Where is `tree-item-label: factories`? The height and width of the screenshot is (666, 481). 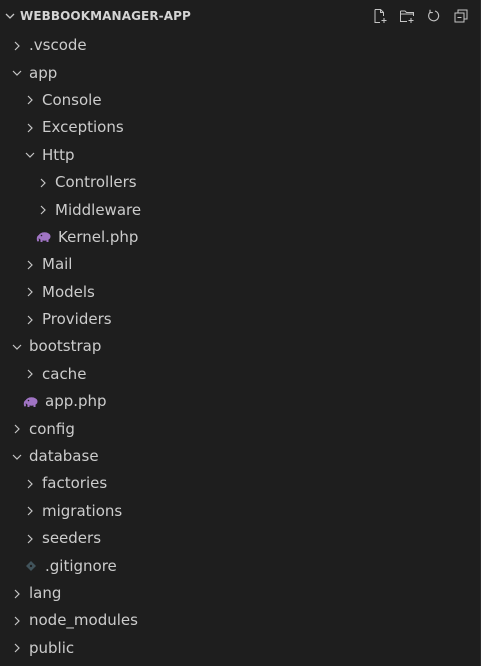
tree-item-label: factories is located at coordinates (75, 483).